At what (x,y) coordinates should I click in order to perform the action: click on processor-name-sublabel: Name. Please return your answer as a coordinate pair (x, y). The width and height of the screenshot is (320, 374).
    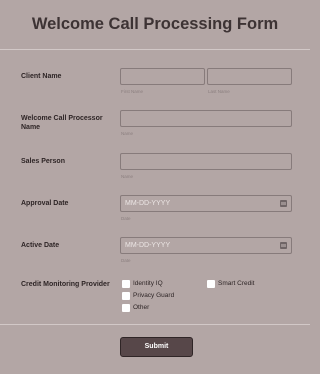
    Looking at the image, I should click on (127, 133).